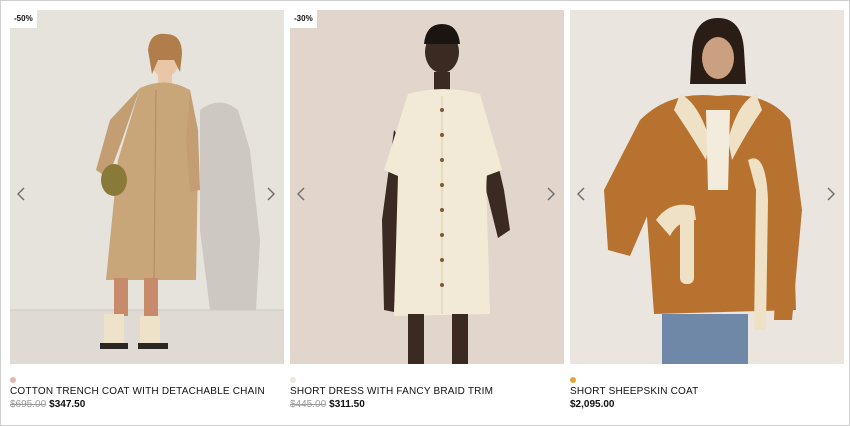 This screenshot has width=850, height=426. What do you see at coordinates (67, 404) in the screenshot?
I see `sale-price: $347.50` at bounding box center [67, 404].